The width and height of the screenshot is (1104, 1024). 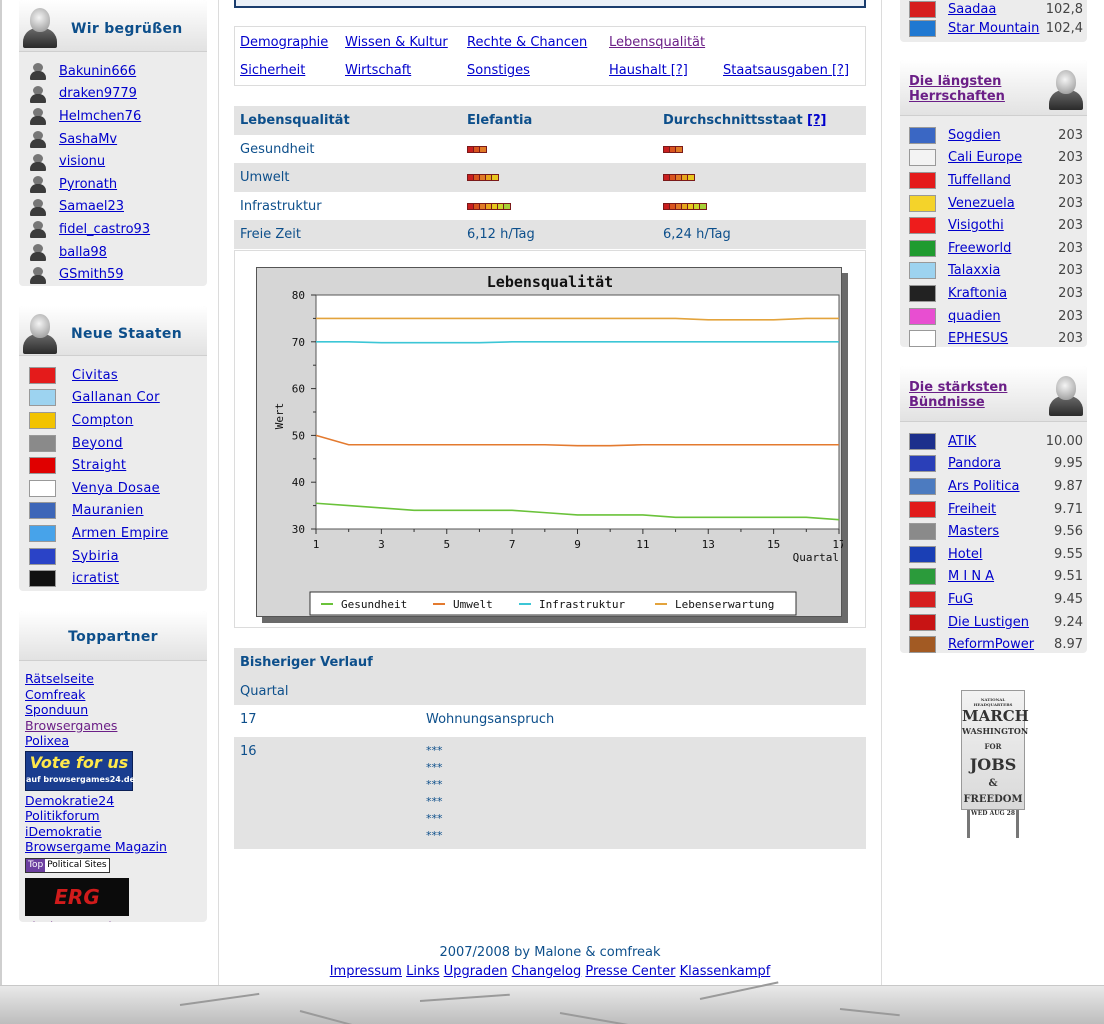 What do you see at coordinates (816, 120) in the screenshot?
I see `help-link: [?]` at bounding box center [816, 120].